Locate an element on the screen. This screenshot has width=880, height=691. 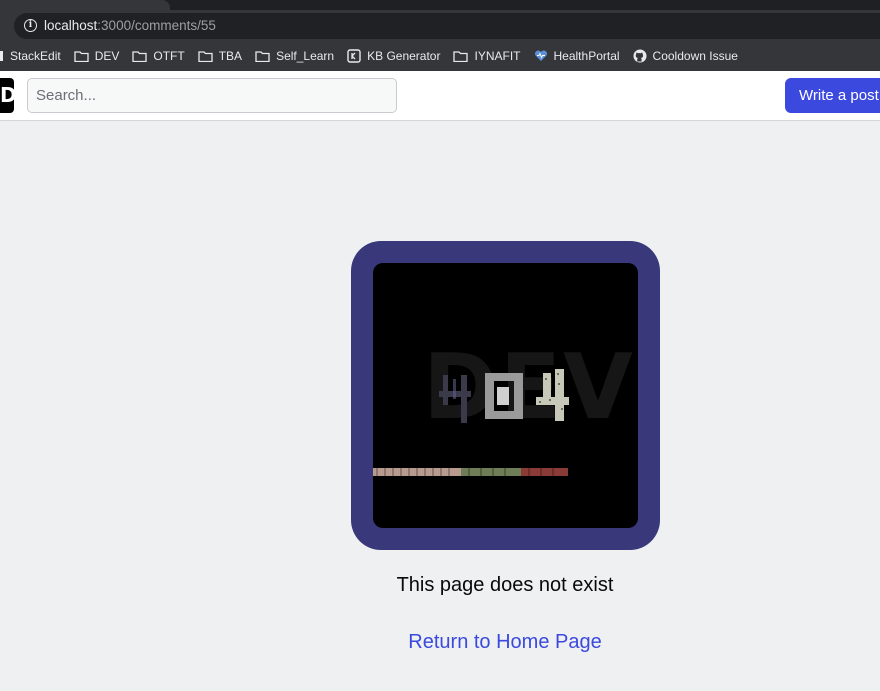
url-host: localhost is located at coordinates (71, 25).